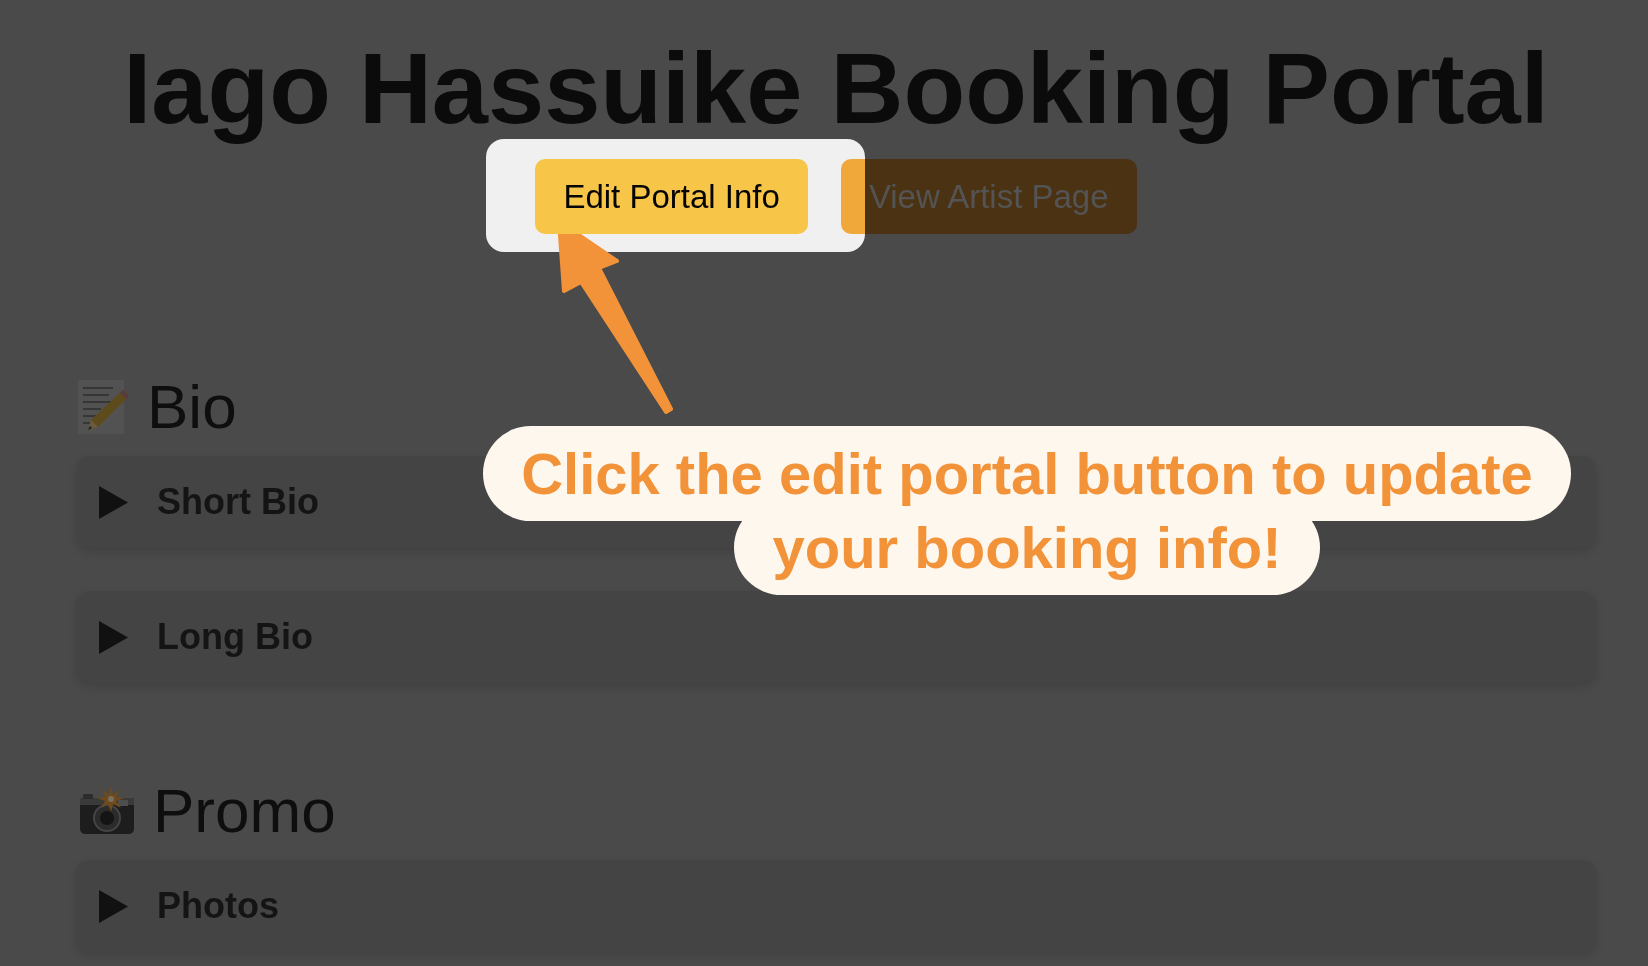  Describe the element at coordinates (244, 811) in the screenshot. I see `section-heading: Promo` at that location.